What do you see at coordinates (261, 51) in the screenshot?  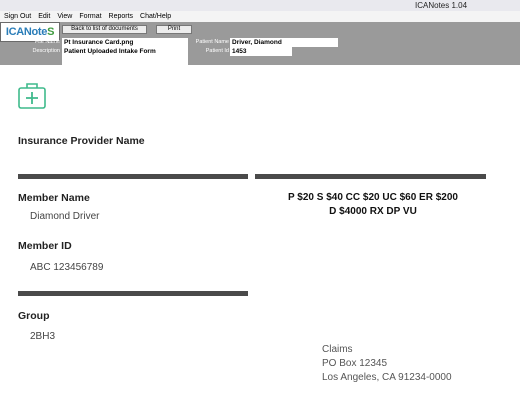 I see `patient-id-field: 1453` at bounding box center [261, 51].